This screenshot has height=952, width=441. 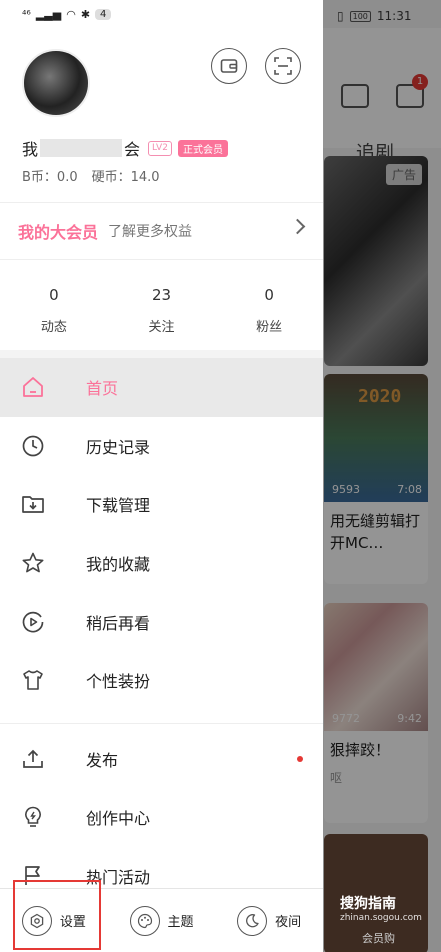 What do you see at coordinates (33, 817) in the screenshot?
I see `lightbulb-icon` at bounding box center [33, 817].